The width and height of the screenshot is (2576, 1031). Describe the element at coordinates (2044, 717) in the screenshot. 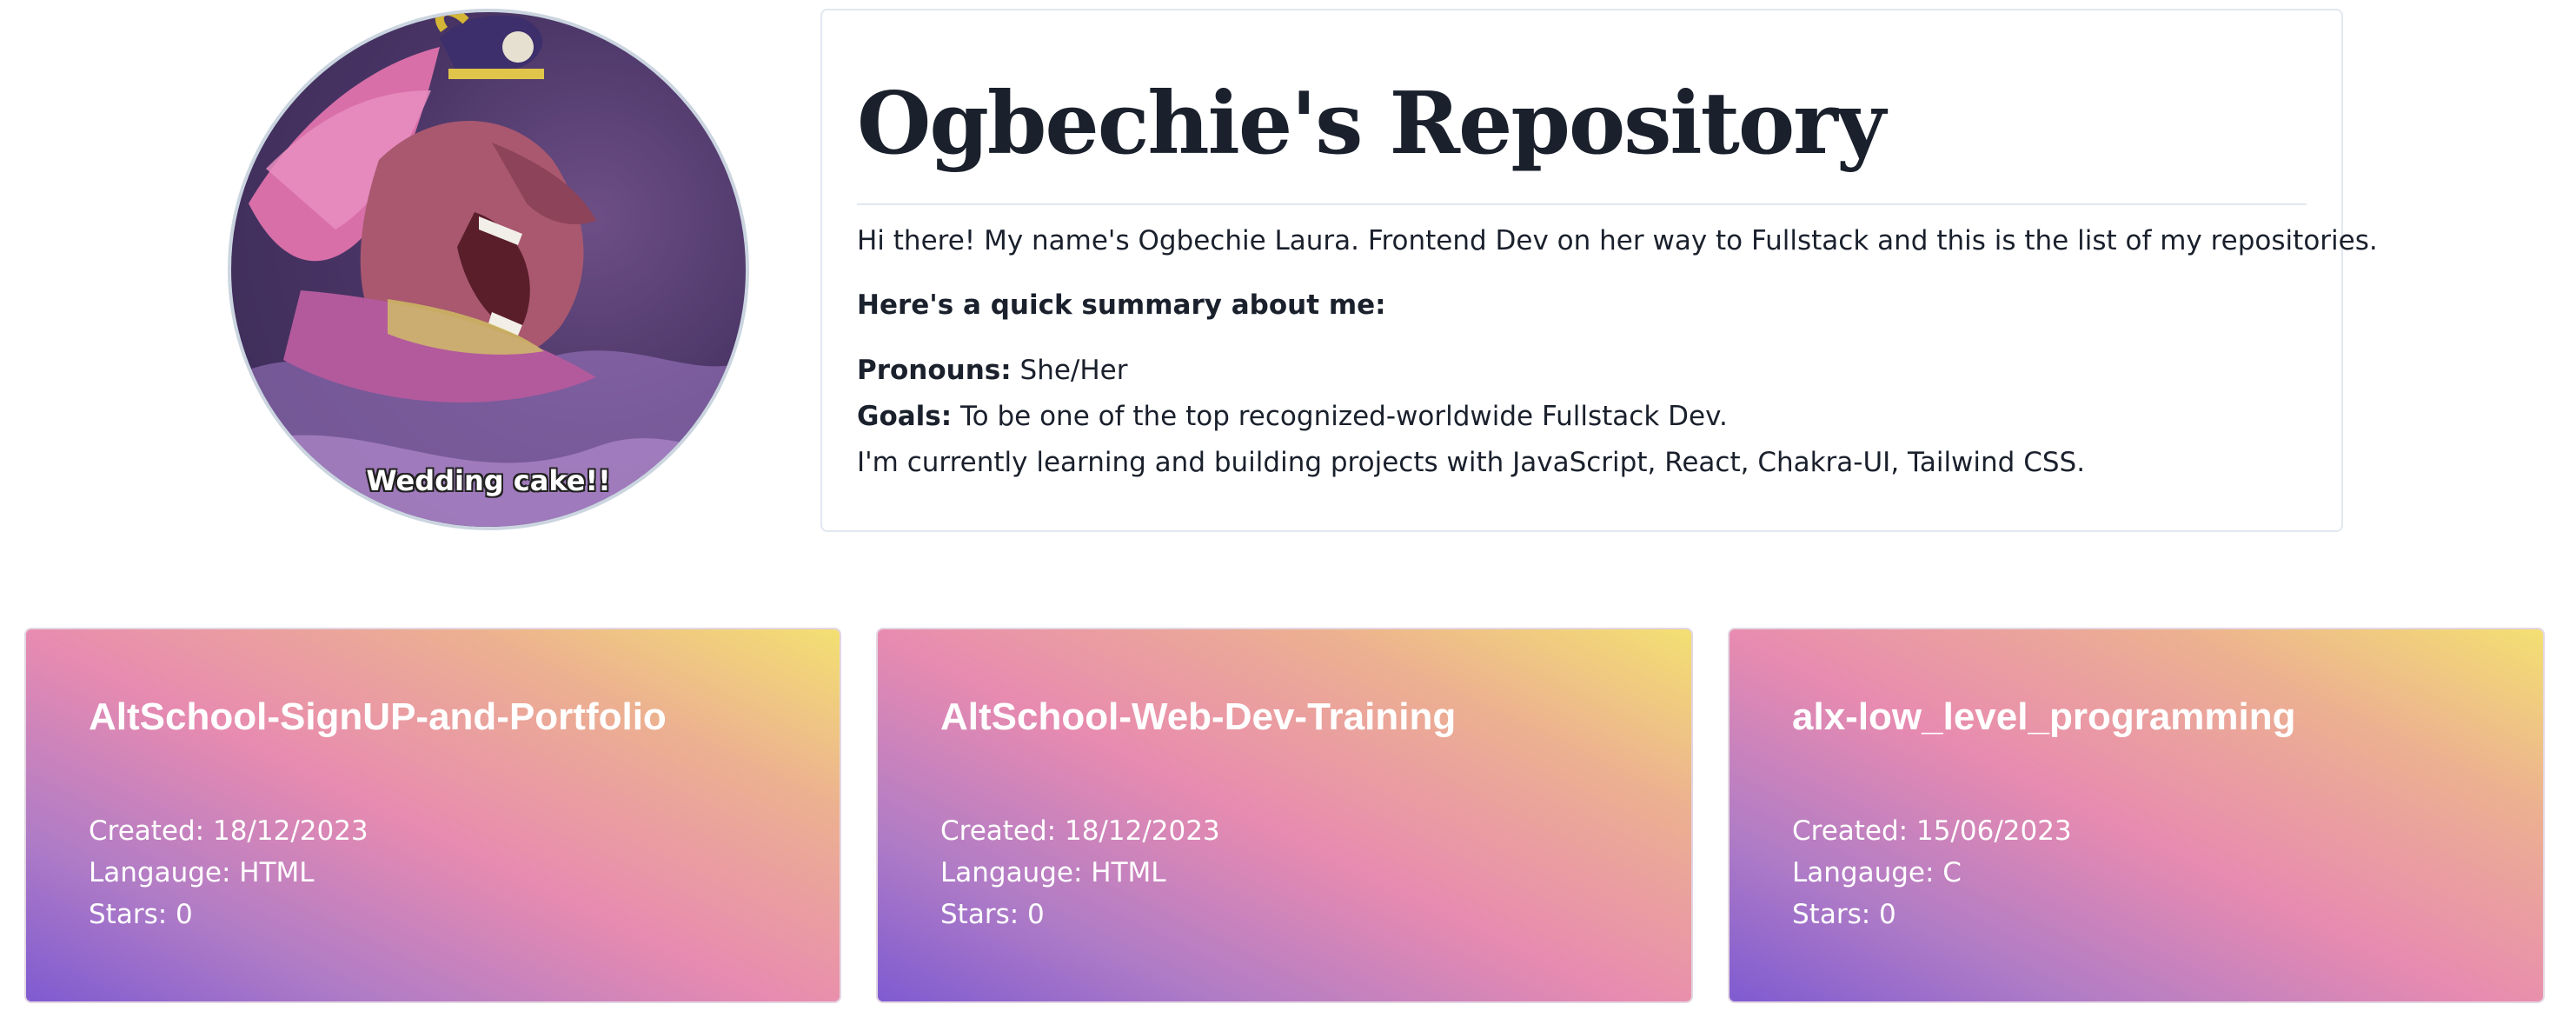

I see `repo-name: alx-low_level_programming` at that location.